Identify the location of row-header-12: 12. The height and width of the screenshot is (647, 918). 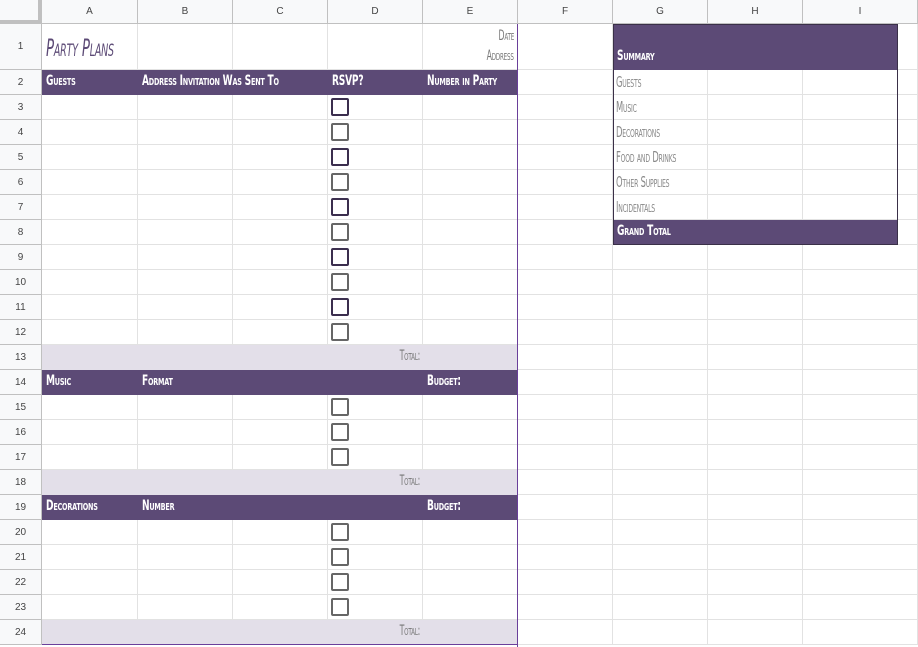
(21, 332).